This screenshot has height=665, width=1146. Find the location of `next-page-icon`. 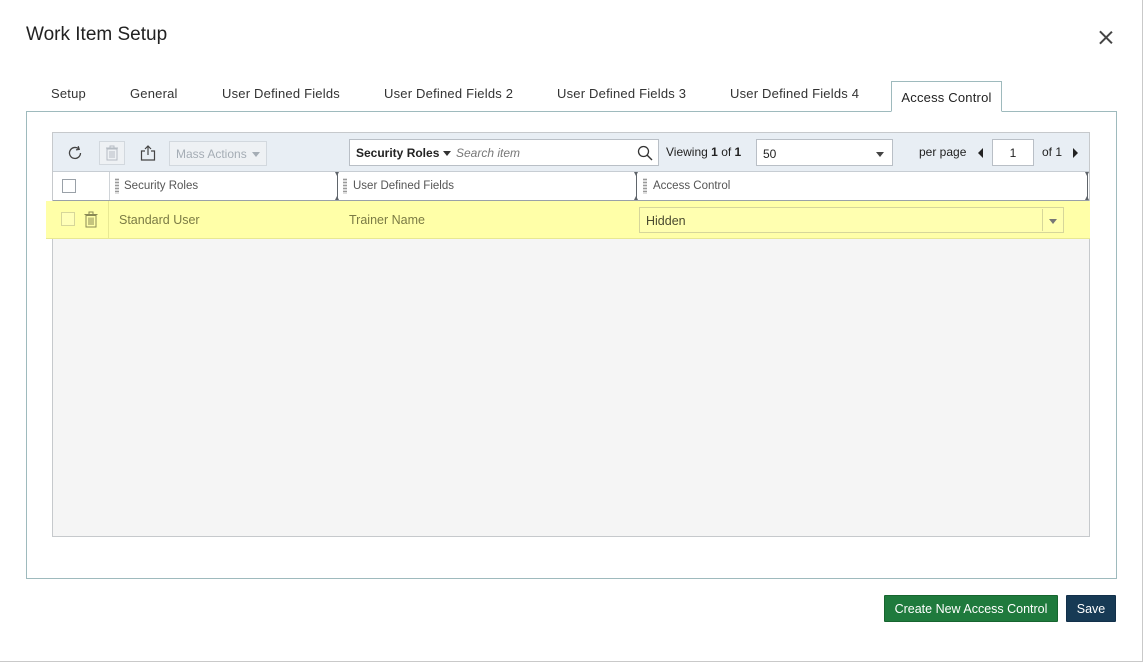

next-page-icon is located at coordinates (1075, 153).